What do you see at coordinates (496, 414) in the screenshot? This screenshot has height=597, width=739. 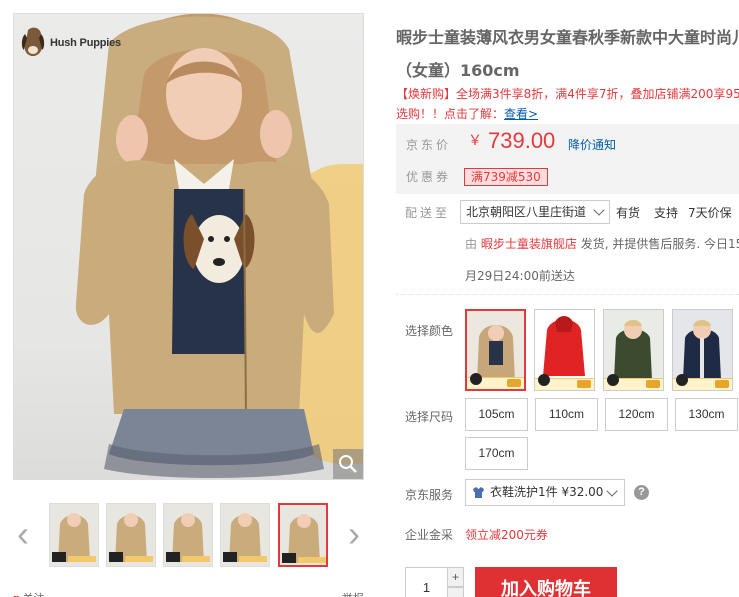 I see `size-option-105: 105cm` at bounding box center [496, 414].